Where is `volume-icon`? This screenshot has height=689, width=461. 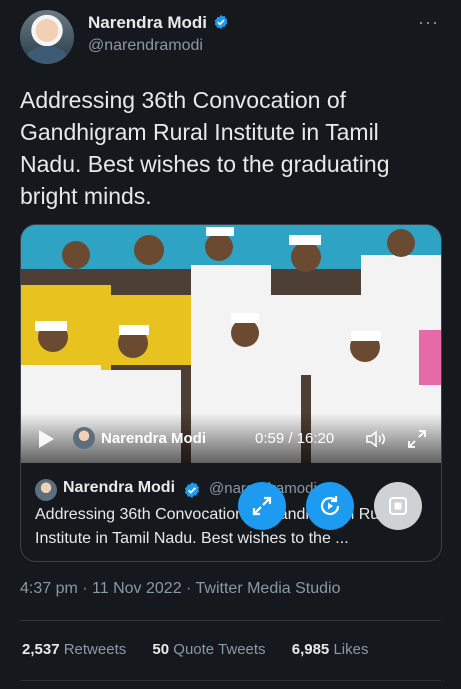 volume-icon is located at coordinates (376, 439).